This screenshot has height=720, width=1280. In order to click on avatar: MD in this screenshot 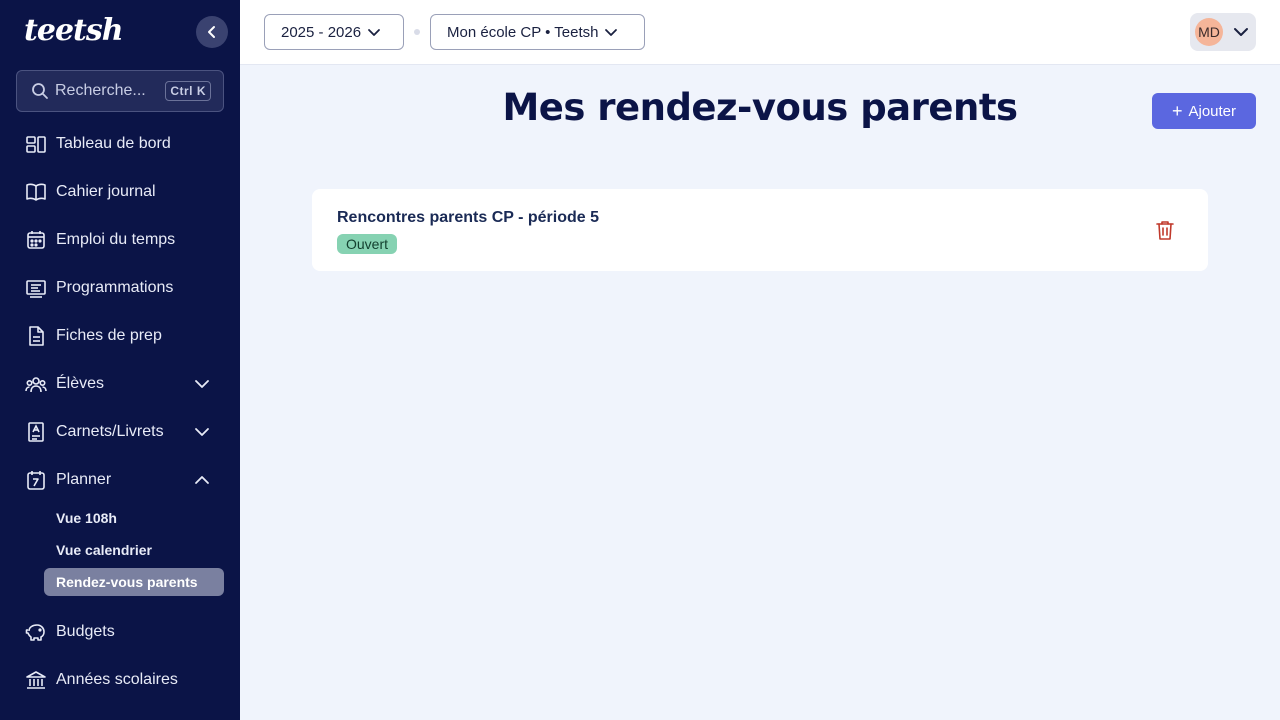, I will do `click(1209, 32)`.